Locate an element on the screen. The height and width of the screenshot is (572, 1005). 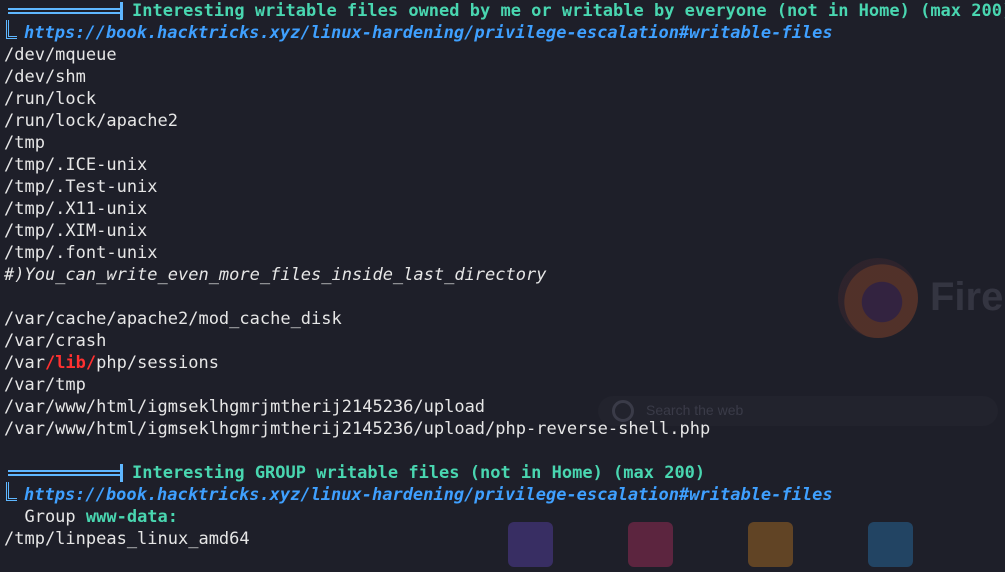
file-path: /tmp/.X11-unix is located at coordinates (76, 209).